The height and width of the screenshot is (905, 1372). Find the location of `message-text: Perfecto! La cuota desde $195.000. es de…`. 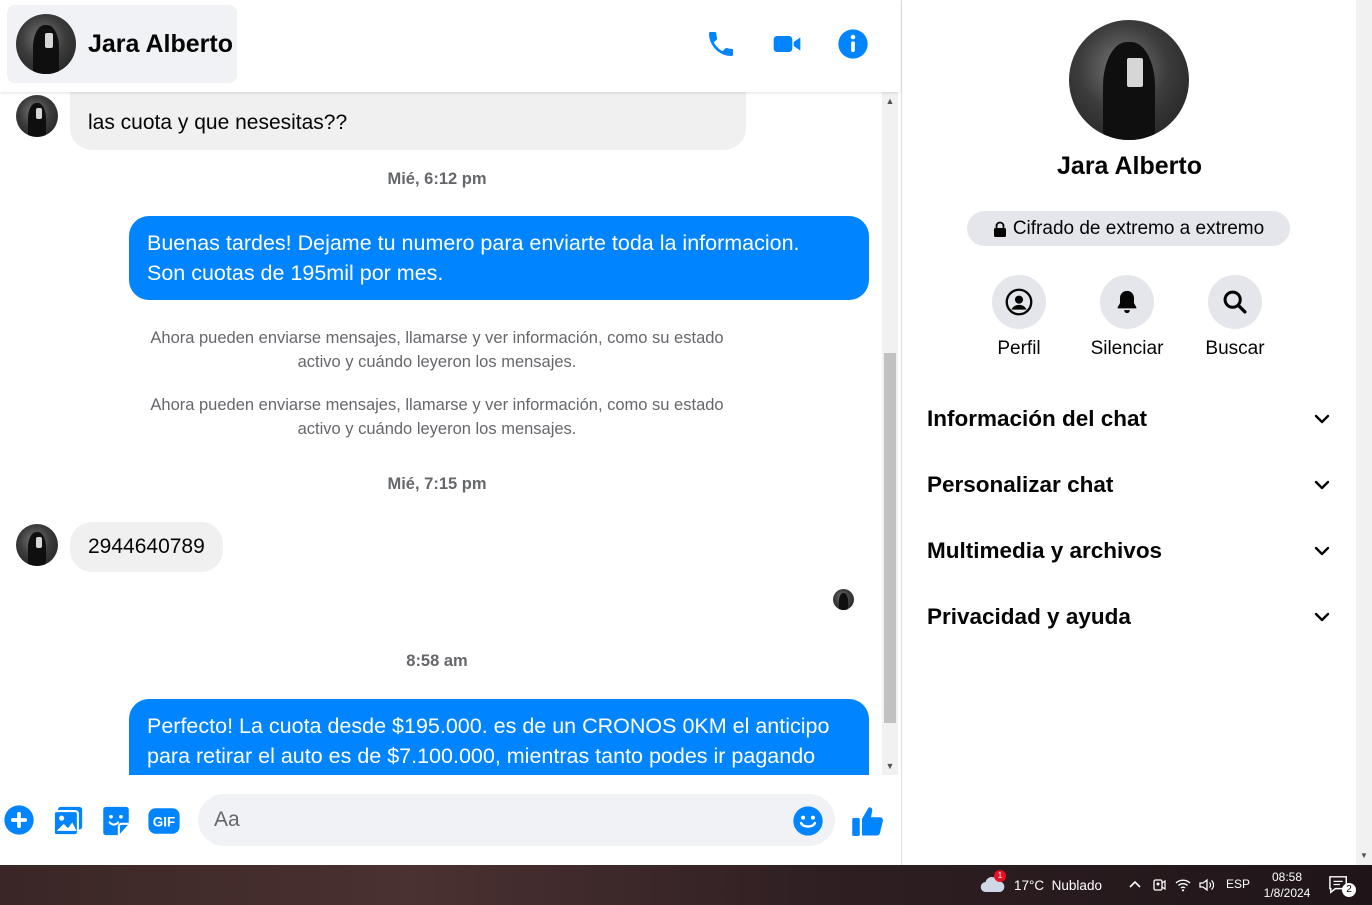

message-text: Perfecto! La cuota desde $195.000. es de… is located at coordinates (488, 726).